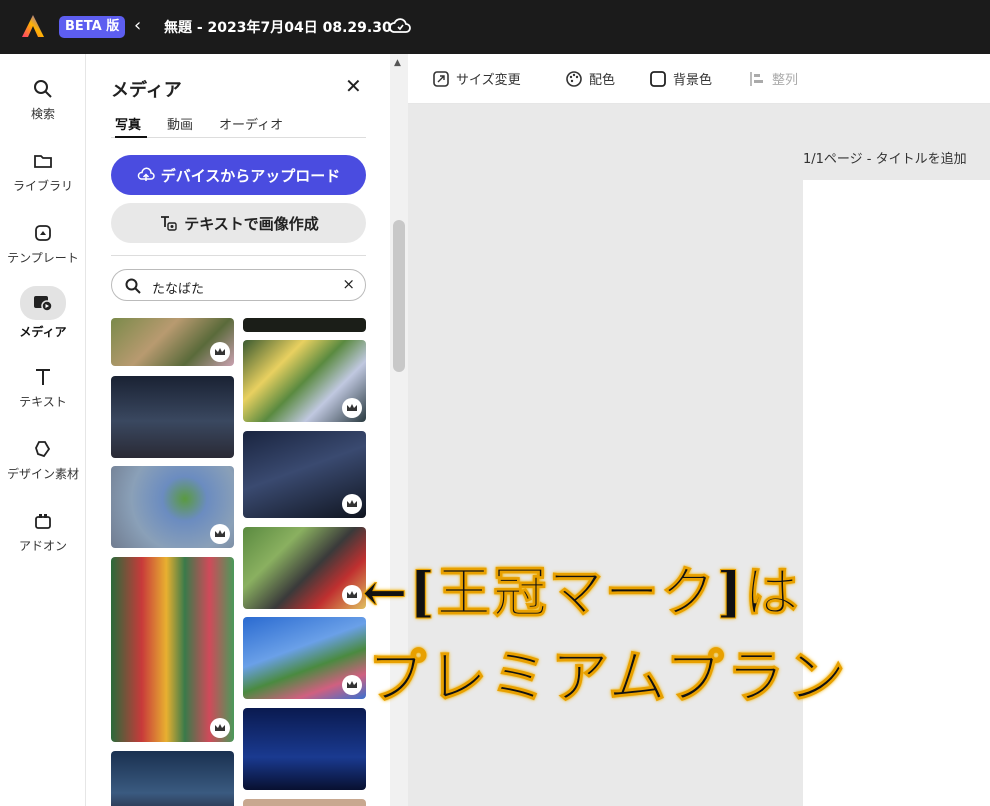 The image size is (990, 806). I want to click on color-palette-button: 配色, so click(590, 78).